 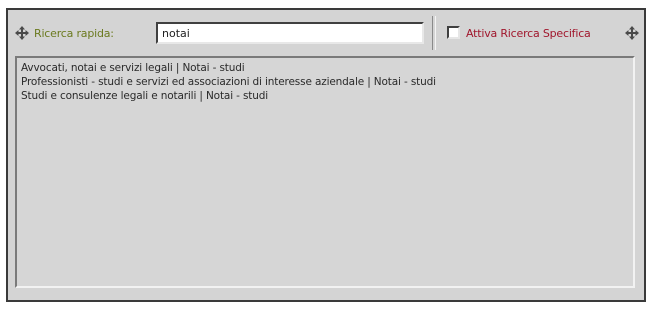 I want to click on search-toolbar: Ricerca rapida: Attiva Ricerca Specifica, so click(x=326, y=33).